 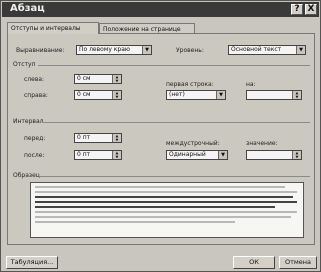 What do you see at coordinates (298, 262) in the screenshot?
I see `cancel-button: Отмена` at bounding box center [298, 262].